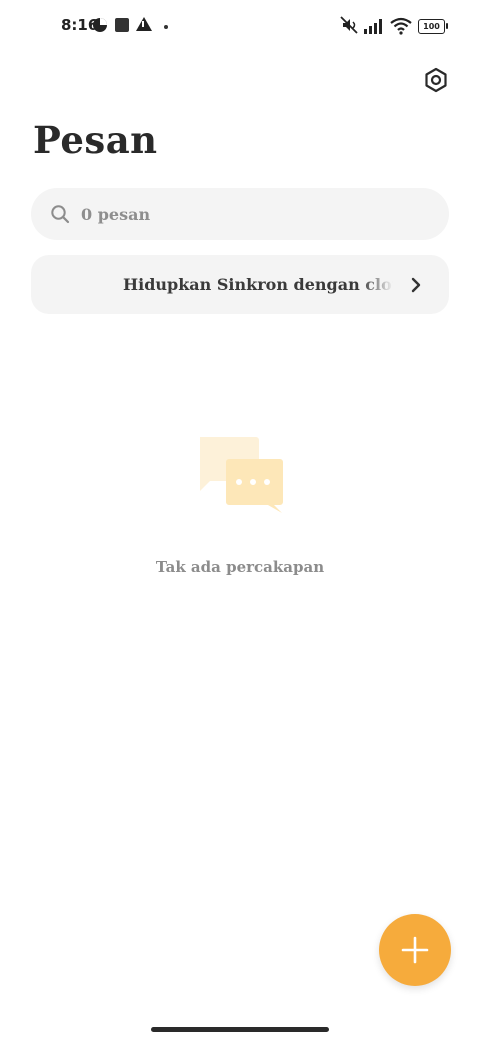 The width and height of the screenshot is (480, 1040). What do you see at coordinates (240, 28) in the screenshot?
I see `status-bar: 8:16 100` at bounding box center [240, 28].